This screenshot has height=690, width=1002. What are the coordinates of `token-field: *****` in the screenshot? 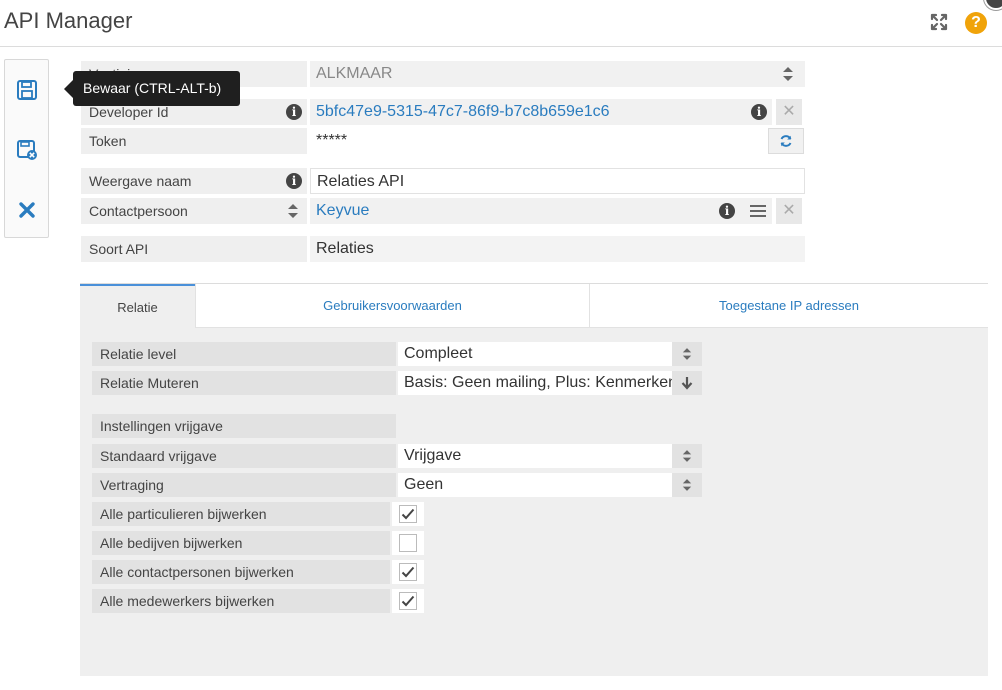 It's located at (538, 141).